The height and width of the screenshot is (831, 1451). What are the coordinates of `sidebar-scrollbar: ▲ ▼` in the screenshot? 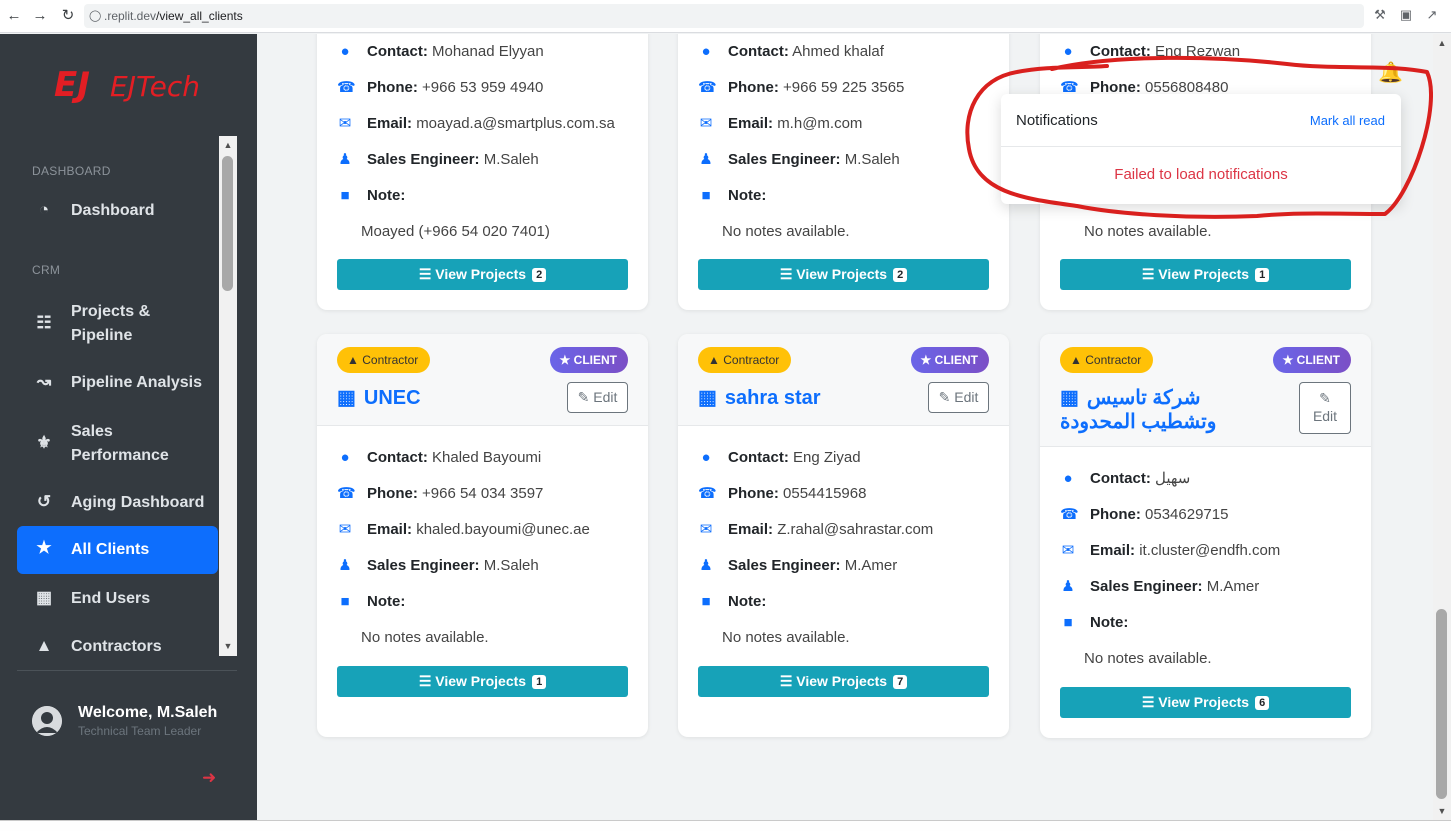 It's located at (228, 396).